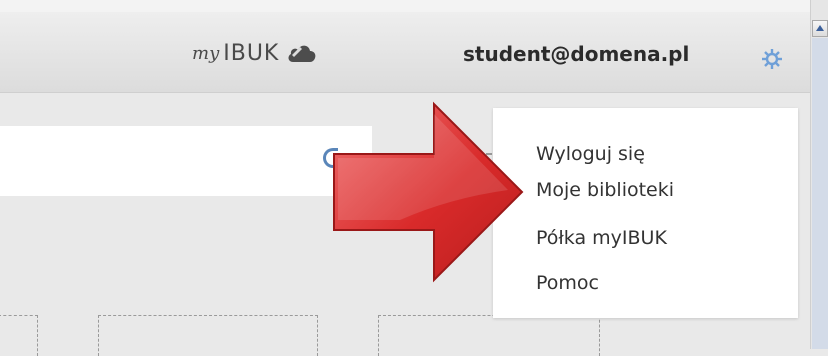 This screenshot has width=828, height=356. Describe the element at coordinates (302, 53) in the screenshot. I see `cloud-icon` at that location.